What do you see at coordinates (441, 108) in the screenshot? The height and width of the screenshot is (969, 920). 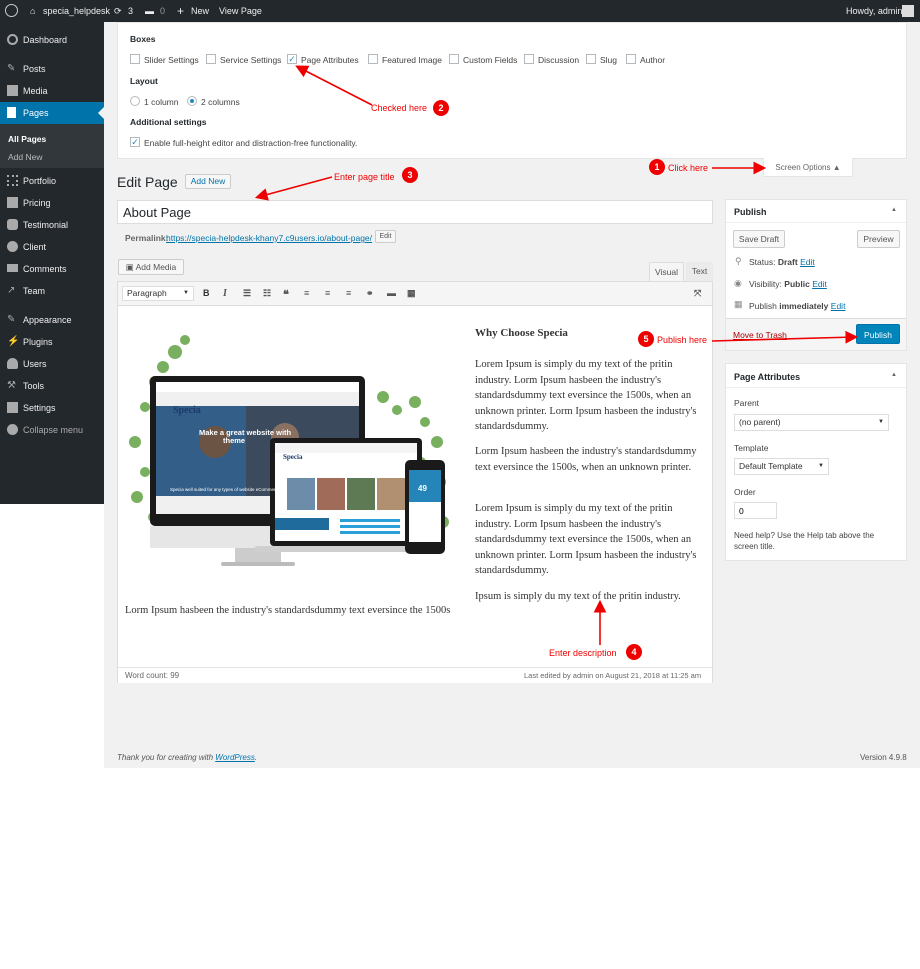 I see `annotation-badge-2: 2` at bounding box center [441, 108].